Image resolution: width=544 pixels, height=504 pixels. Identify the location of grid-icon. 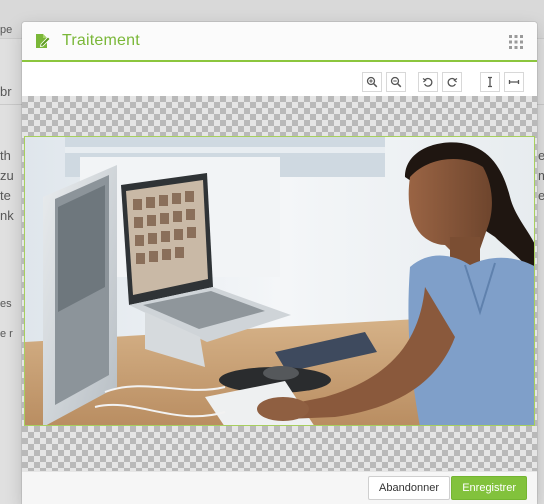
(516, 42).